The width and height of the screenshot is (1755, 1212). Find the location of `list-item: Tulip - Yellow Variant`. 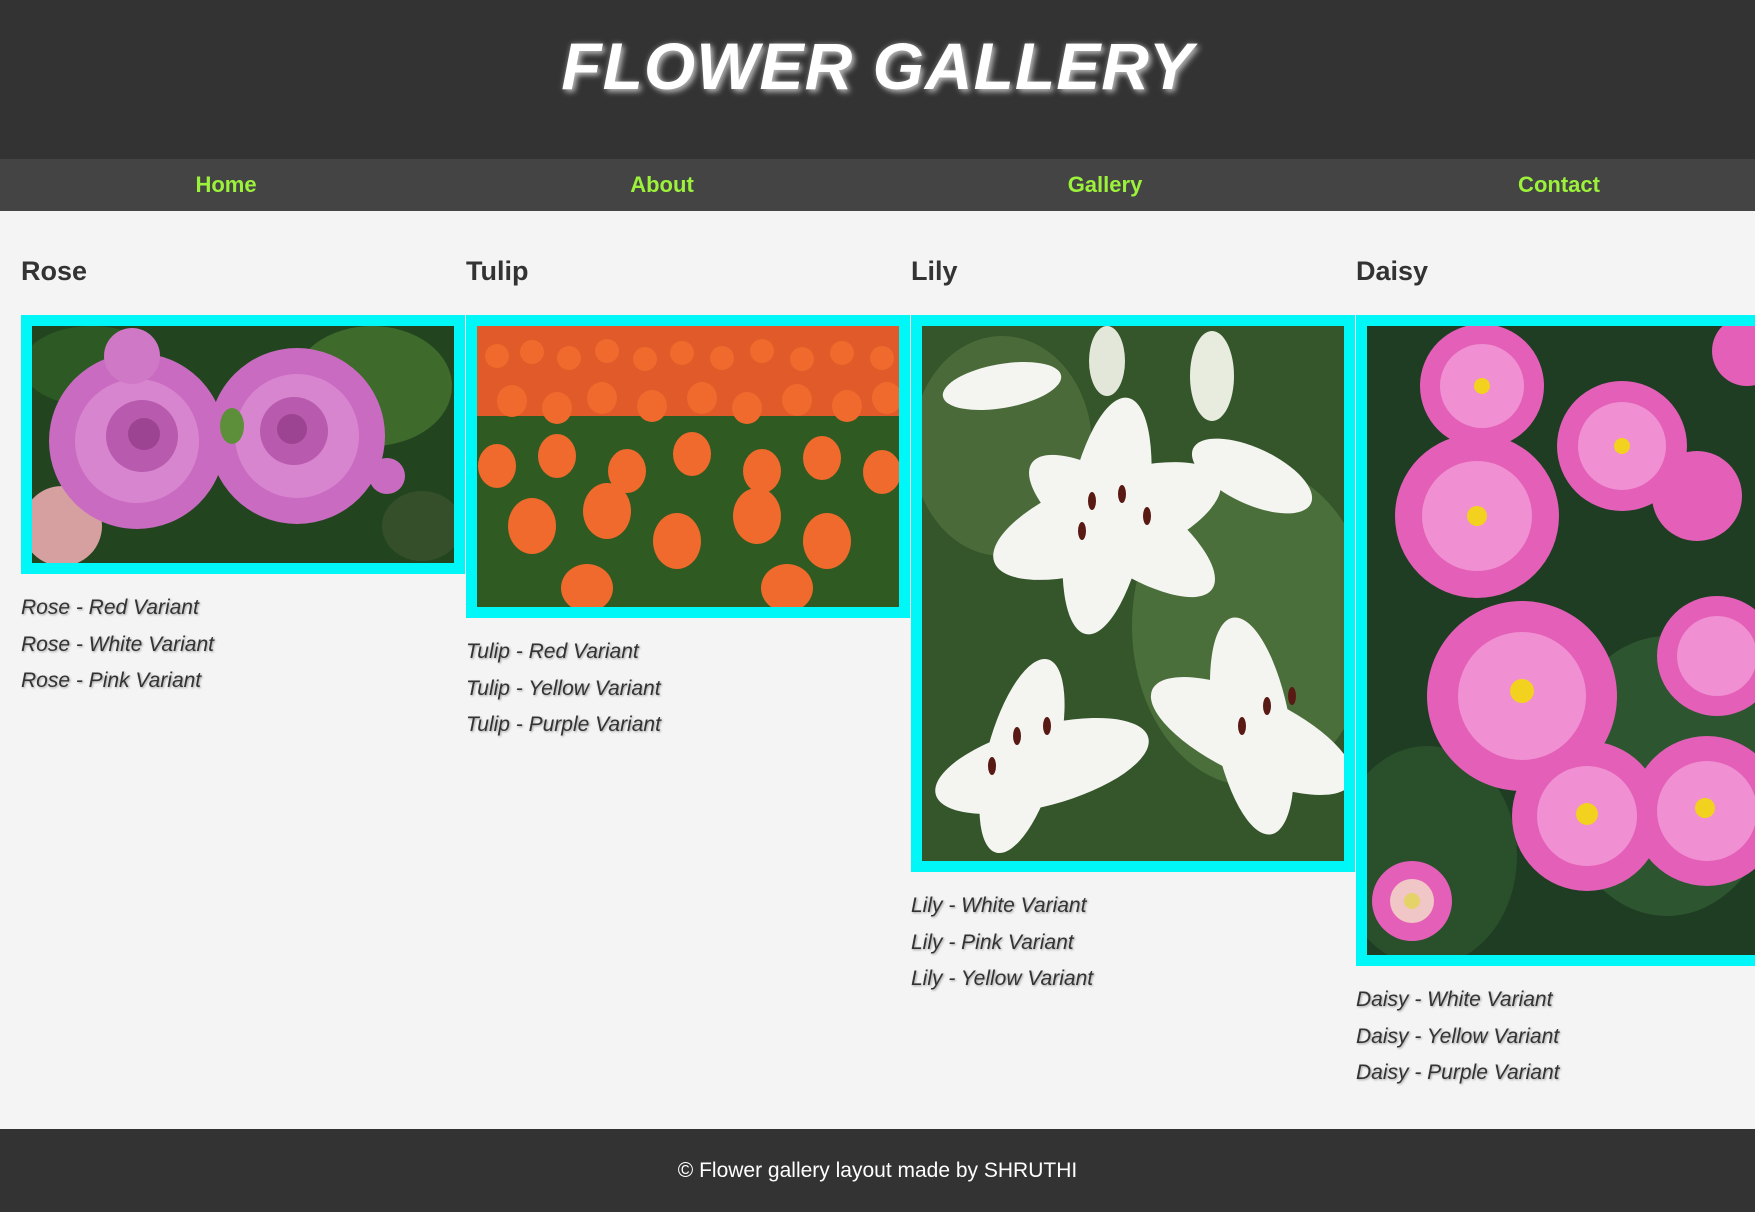

list-item: Tulip - Yellow Variant is located at coordinates (563, 688).